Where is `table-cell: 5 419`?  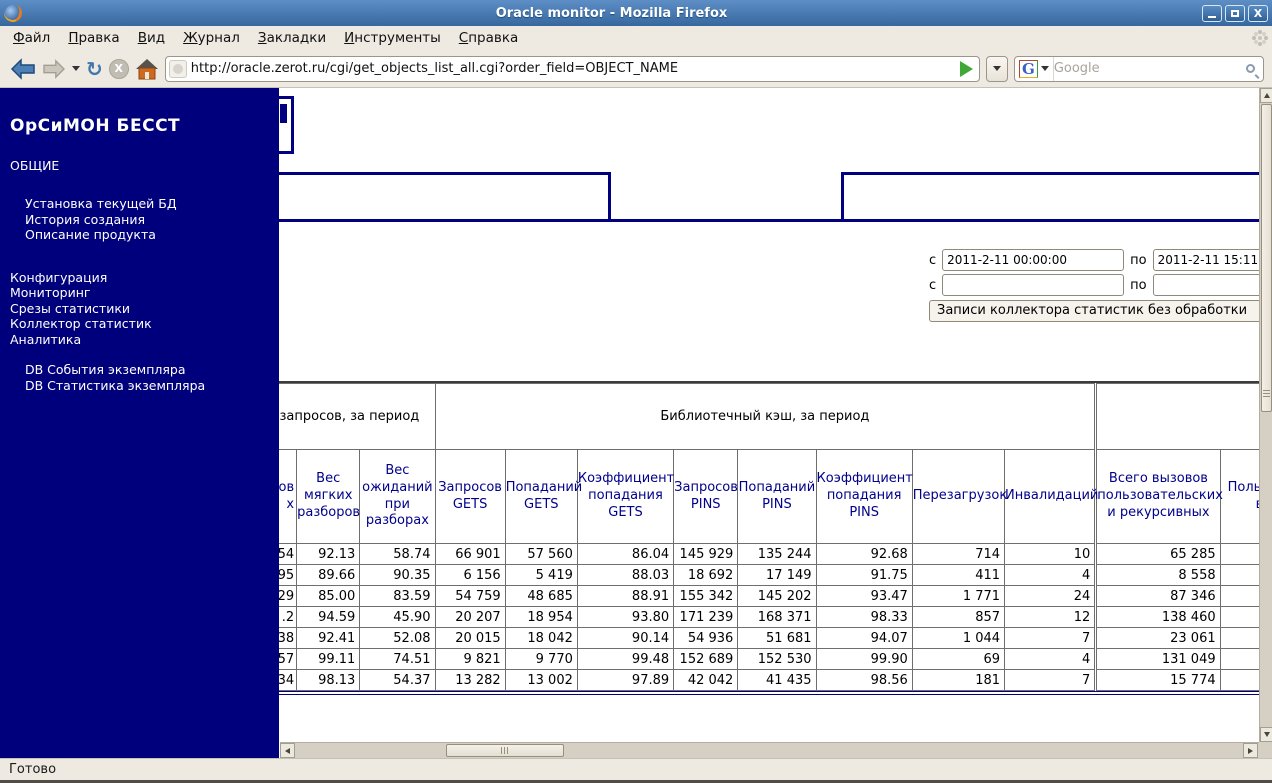 table-cell: 5 419 is located at coordinates (541, 575).